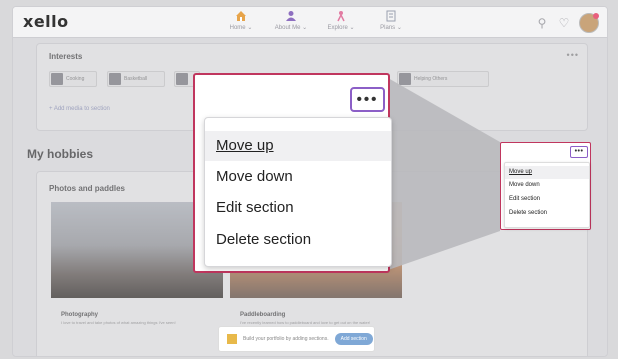 The image size is (618, 359). I want to click on mini-menu-move-up: Move up, so click(547, 172).